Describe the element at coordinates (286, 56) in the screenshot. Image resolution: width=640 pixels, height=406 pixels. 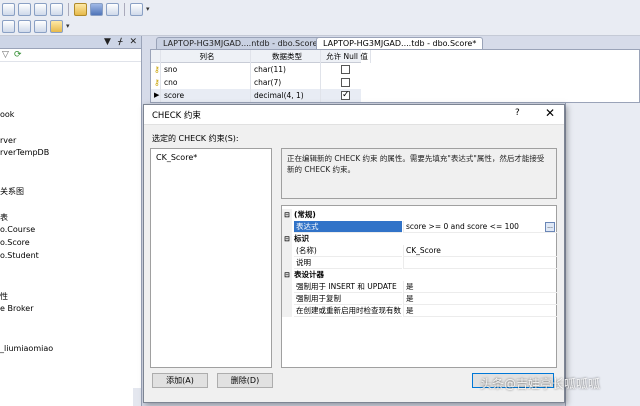
I see `column-header-type: 数据类型` at that location.